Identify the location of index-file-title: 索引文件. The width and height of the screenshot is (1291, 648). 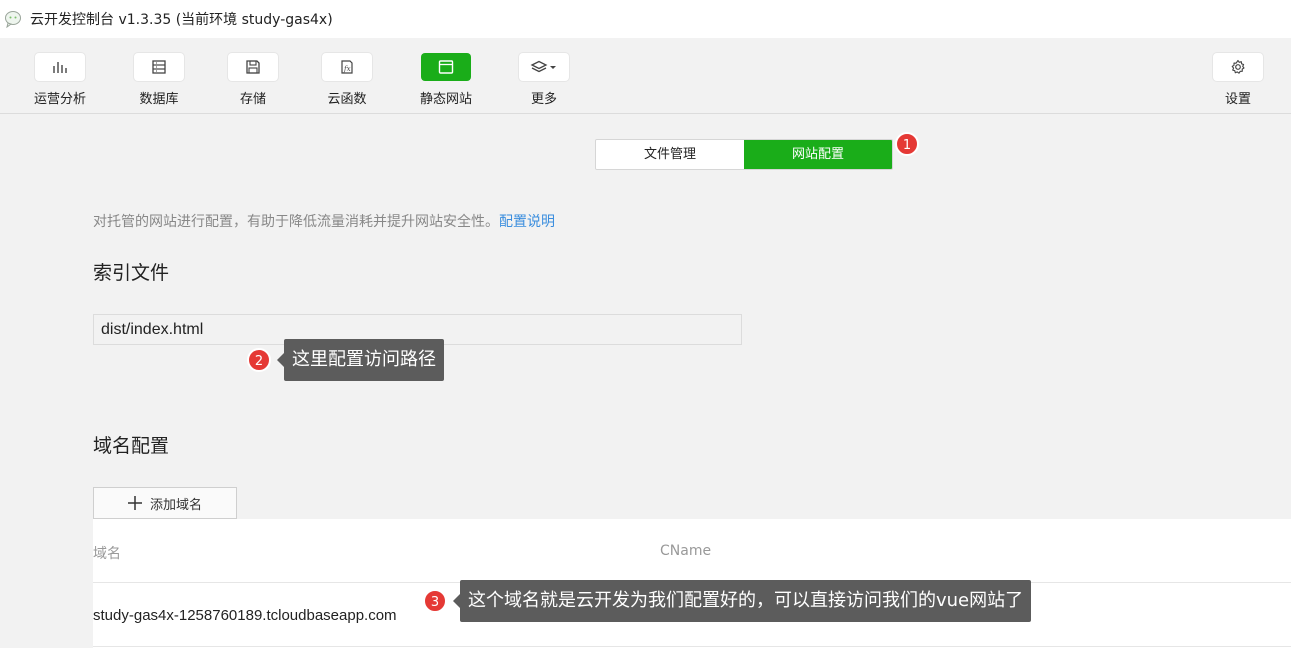
(131, 273).